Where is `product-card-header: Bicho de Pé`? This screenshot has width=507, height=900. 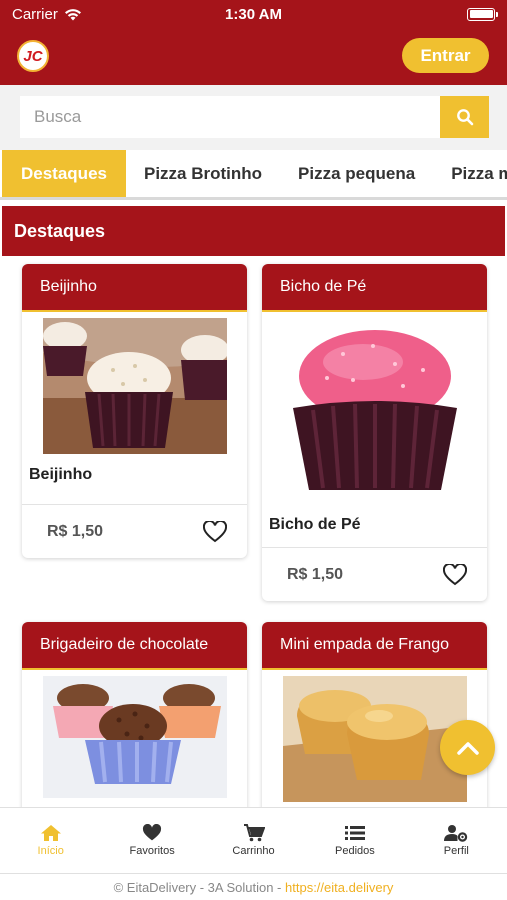
product-card-header: Bicho de Pé is located at coordinates (374, 288).